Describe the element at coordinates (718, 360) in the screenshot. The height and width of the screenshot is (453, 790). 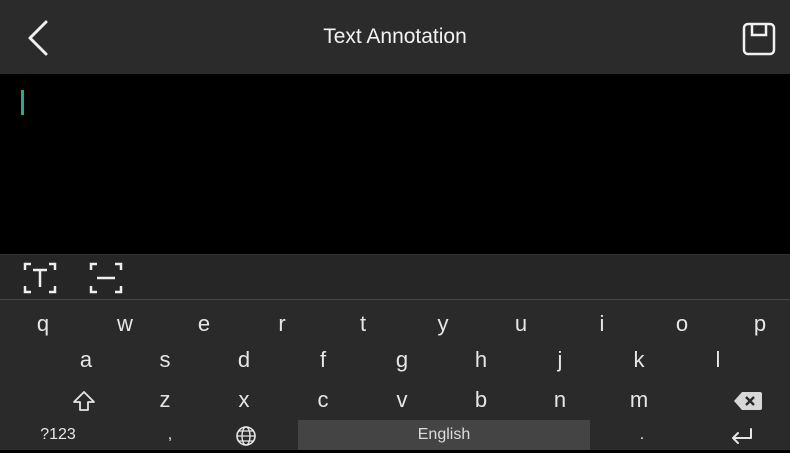
I see `key-l: l` at that location.